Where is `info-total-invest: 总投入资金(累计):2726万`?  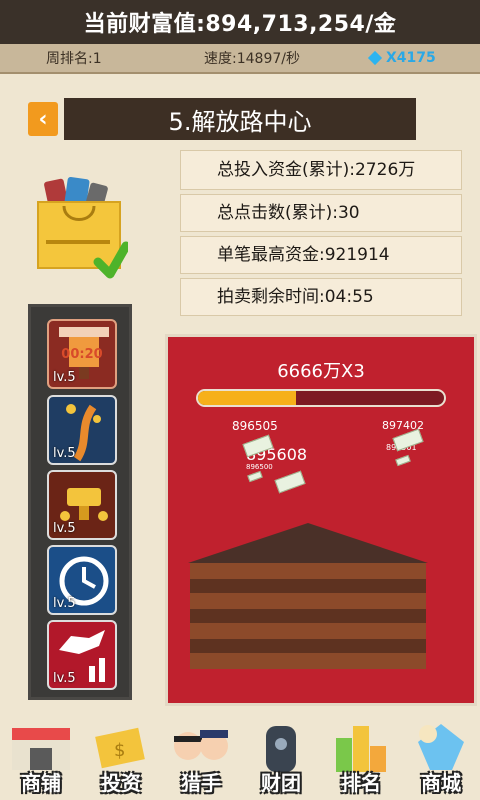
info-total-invest: 总投入资金(累计):2726万 is located at coordinates (321, 170).